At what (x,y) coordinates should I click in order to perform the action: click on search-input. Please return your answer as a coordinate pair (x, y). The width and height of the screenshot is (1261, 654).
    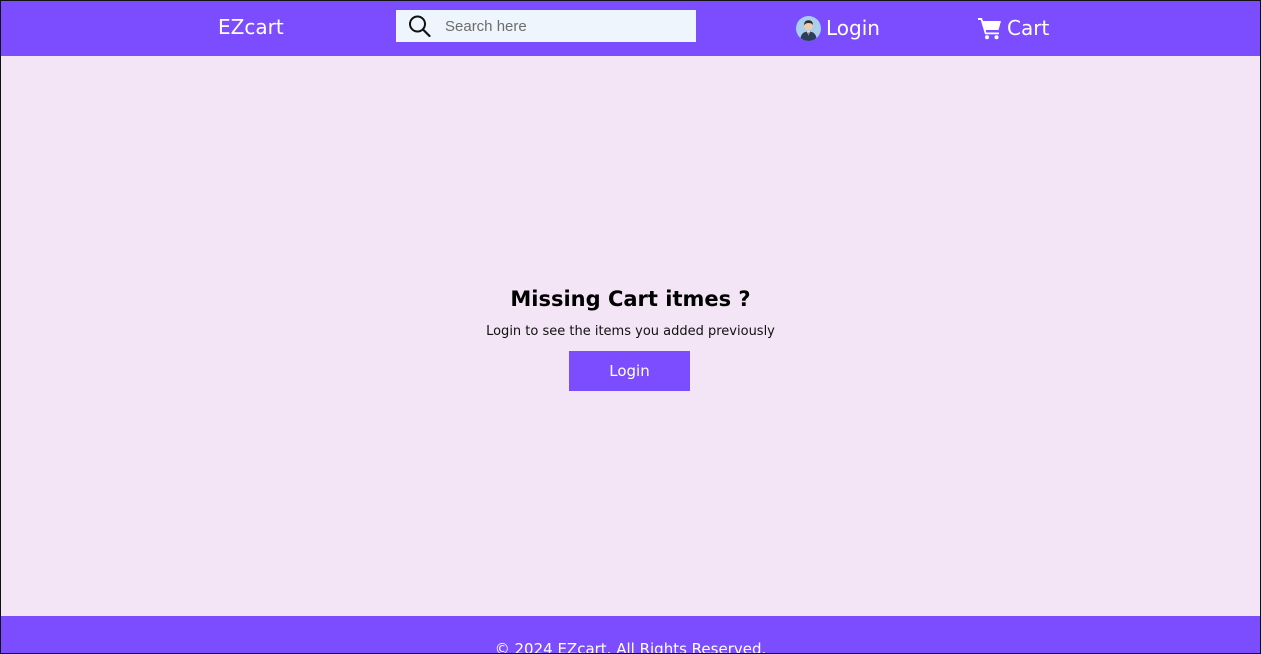
    Looking at the image, I should click on (565, 26).